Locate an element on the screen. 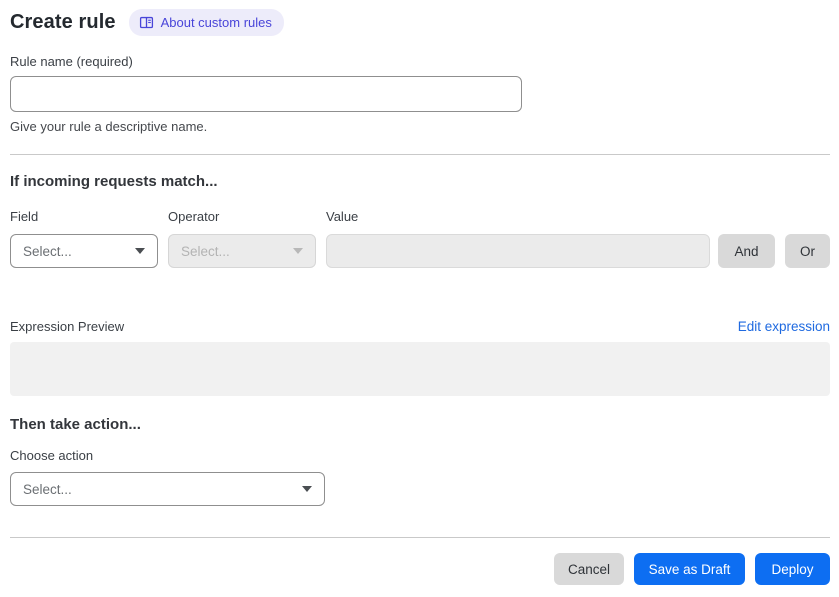 The image size is (839, 597). match-controls-row: Select... Select... And Or is located at coordinates (420, 251).